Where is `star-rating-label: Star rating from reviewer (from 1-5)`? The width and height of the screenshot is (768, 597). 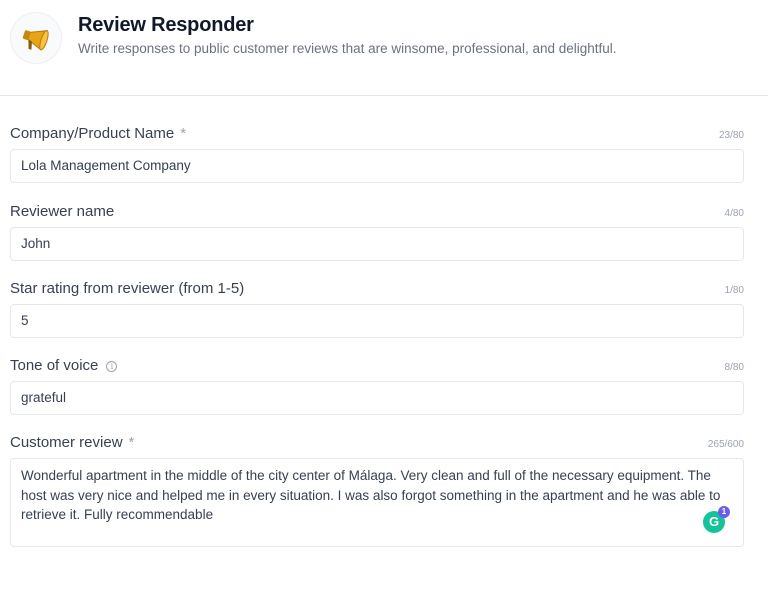
star-rating-label: Star rating from reviewer (from 1-5) is located at coordinates (127, 288).